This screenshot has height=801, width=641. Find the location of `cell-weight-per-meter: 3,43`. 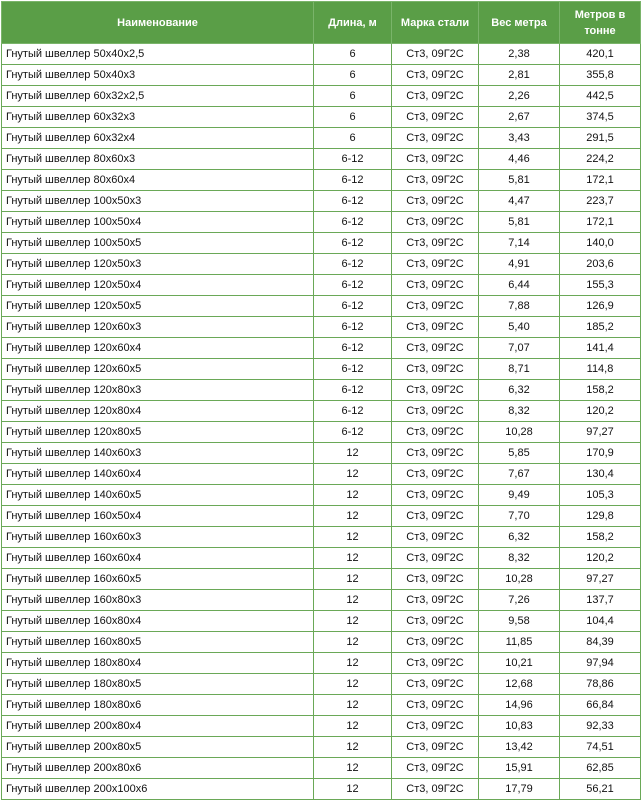

cell-weight-per-meter: 3,43 is located at coordinates (519, 138).